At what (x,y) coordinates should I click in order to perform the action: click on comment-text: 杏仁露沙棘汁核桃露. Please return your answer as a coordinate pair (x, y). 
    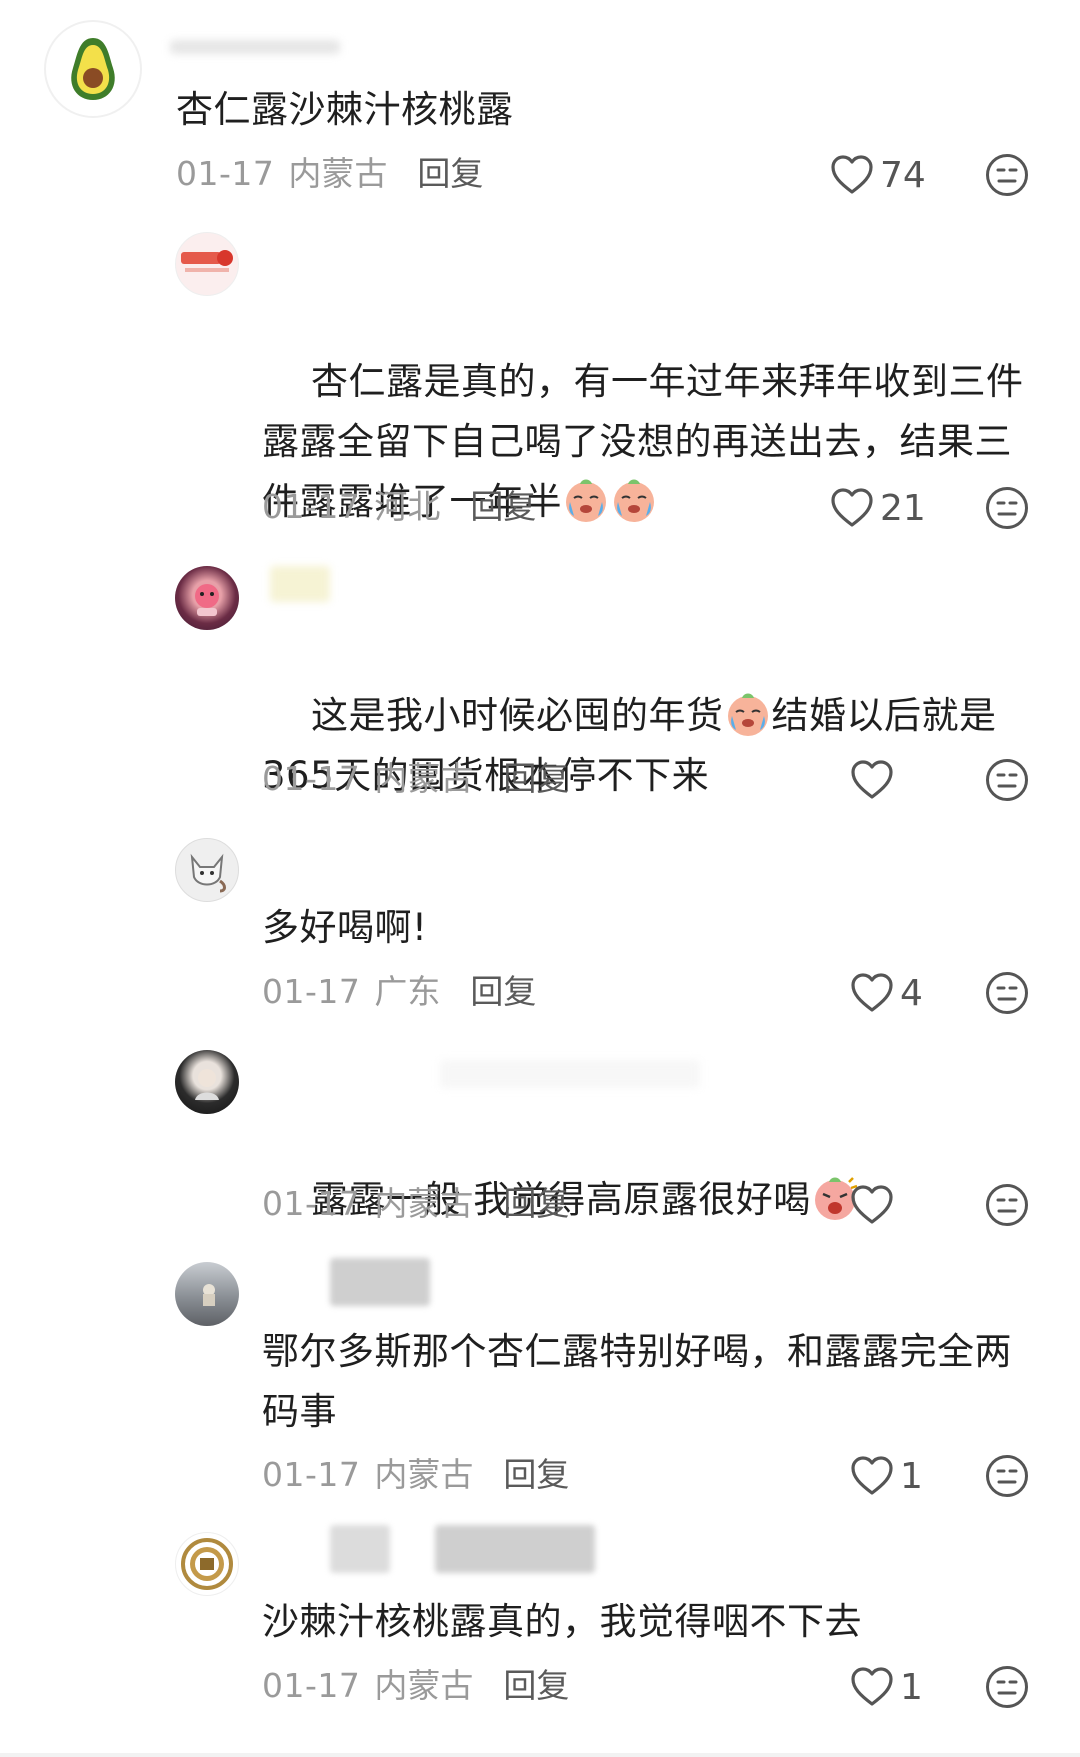
    Looking at the image, I should click on (345, 109).